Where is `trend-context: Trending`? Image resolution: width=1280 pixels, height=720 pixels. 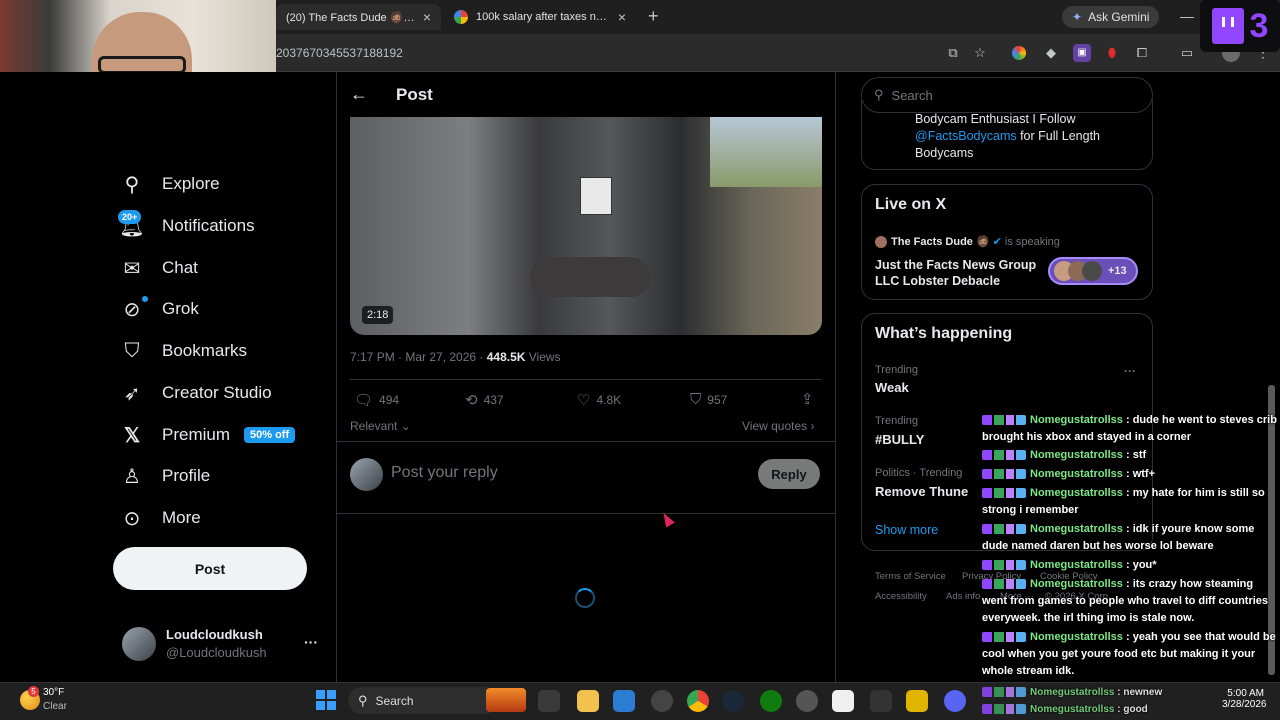 trend-context: Trending is located at coordinates (897, 421).